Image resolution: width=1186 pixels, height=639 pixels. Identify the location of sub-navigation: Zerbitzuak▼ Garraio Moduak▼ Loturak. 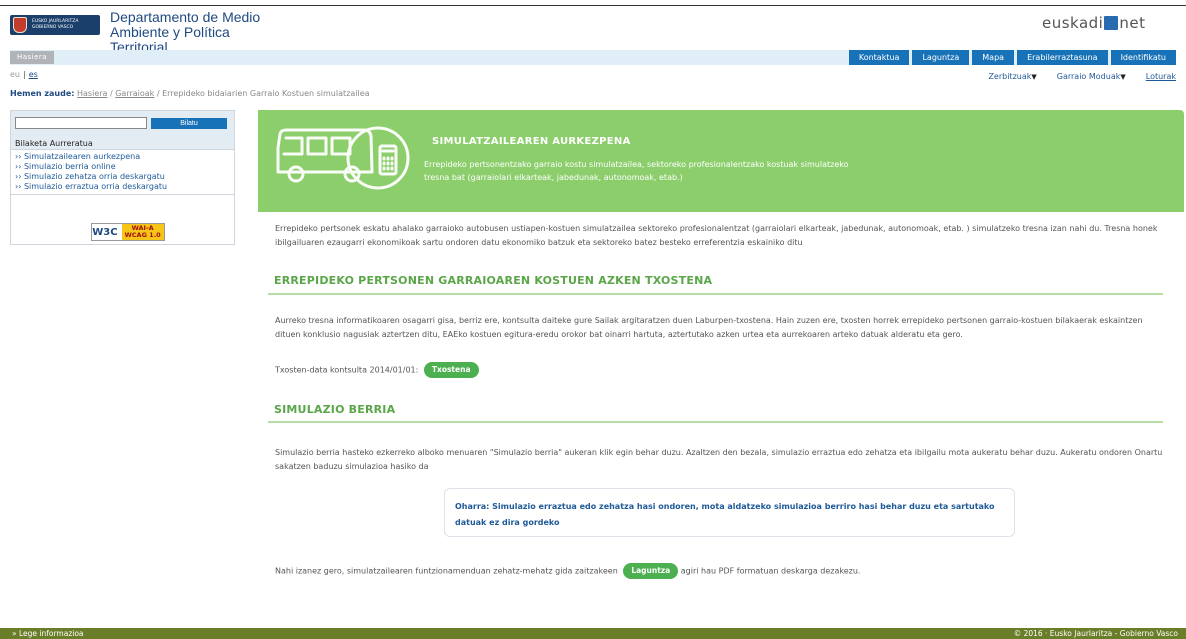
(1082, 76).